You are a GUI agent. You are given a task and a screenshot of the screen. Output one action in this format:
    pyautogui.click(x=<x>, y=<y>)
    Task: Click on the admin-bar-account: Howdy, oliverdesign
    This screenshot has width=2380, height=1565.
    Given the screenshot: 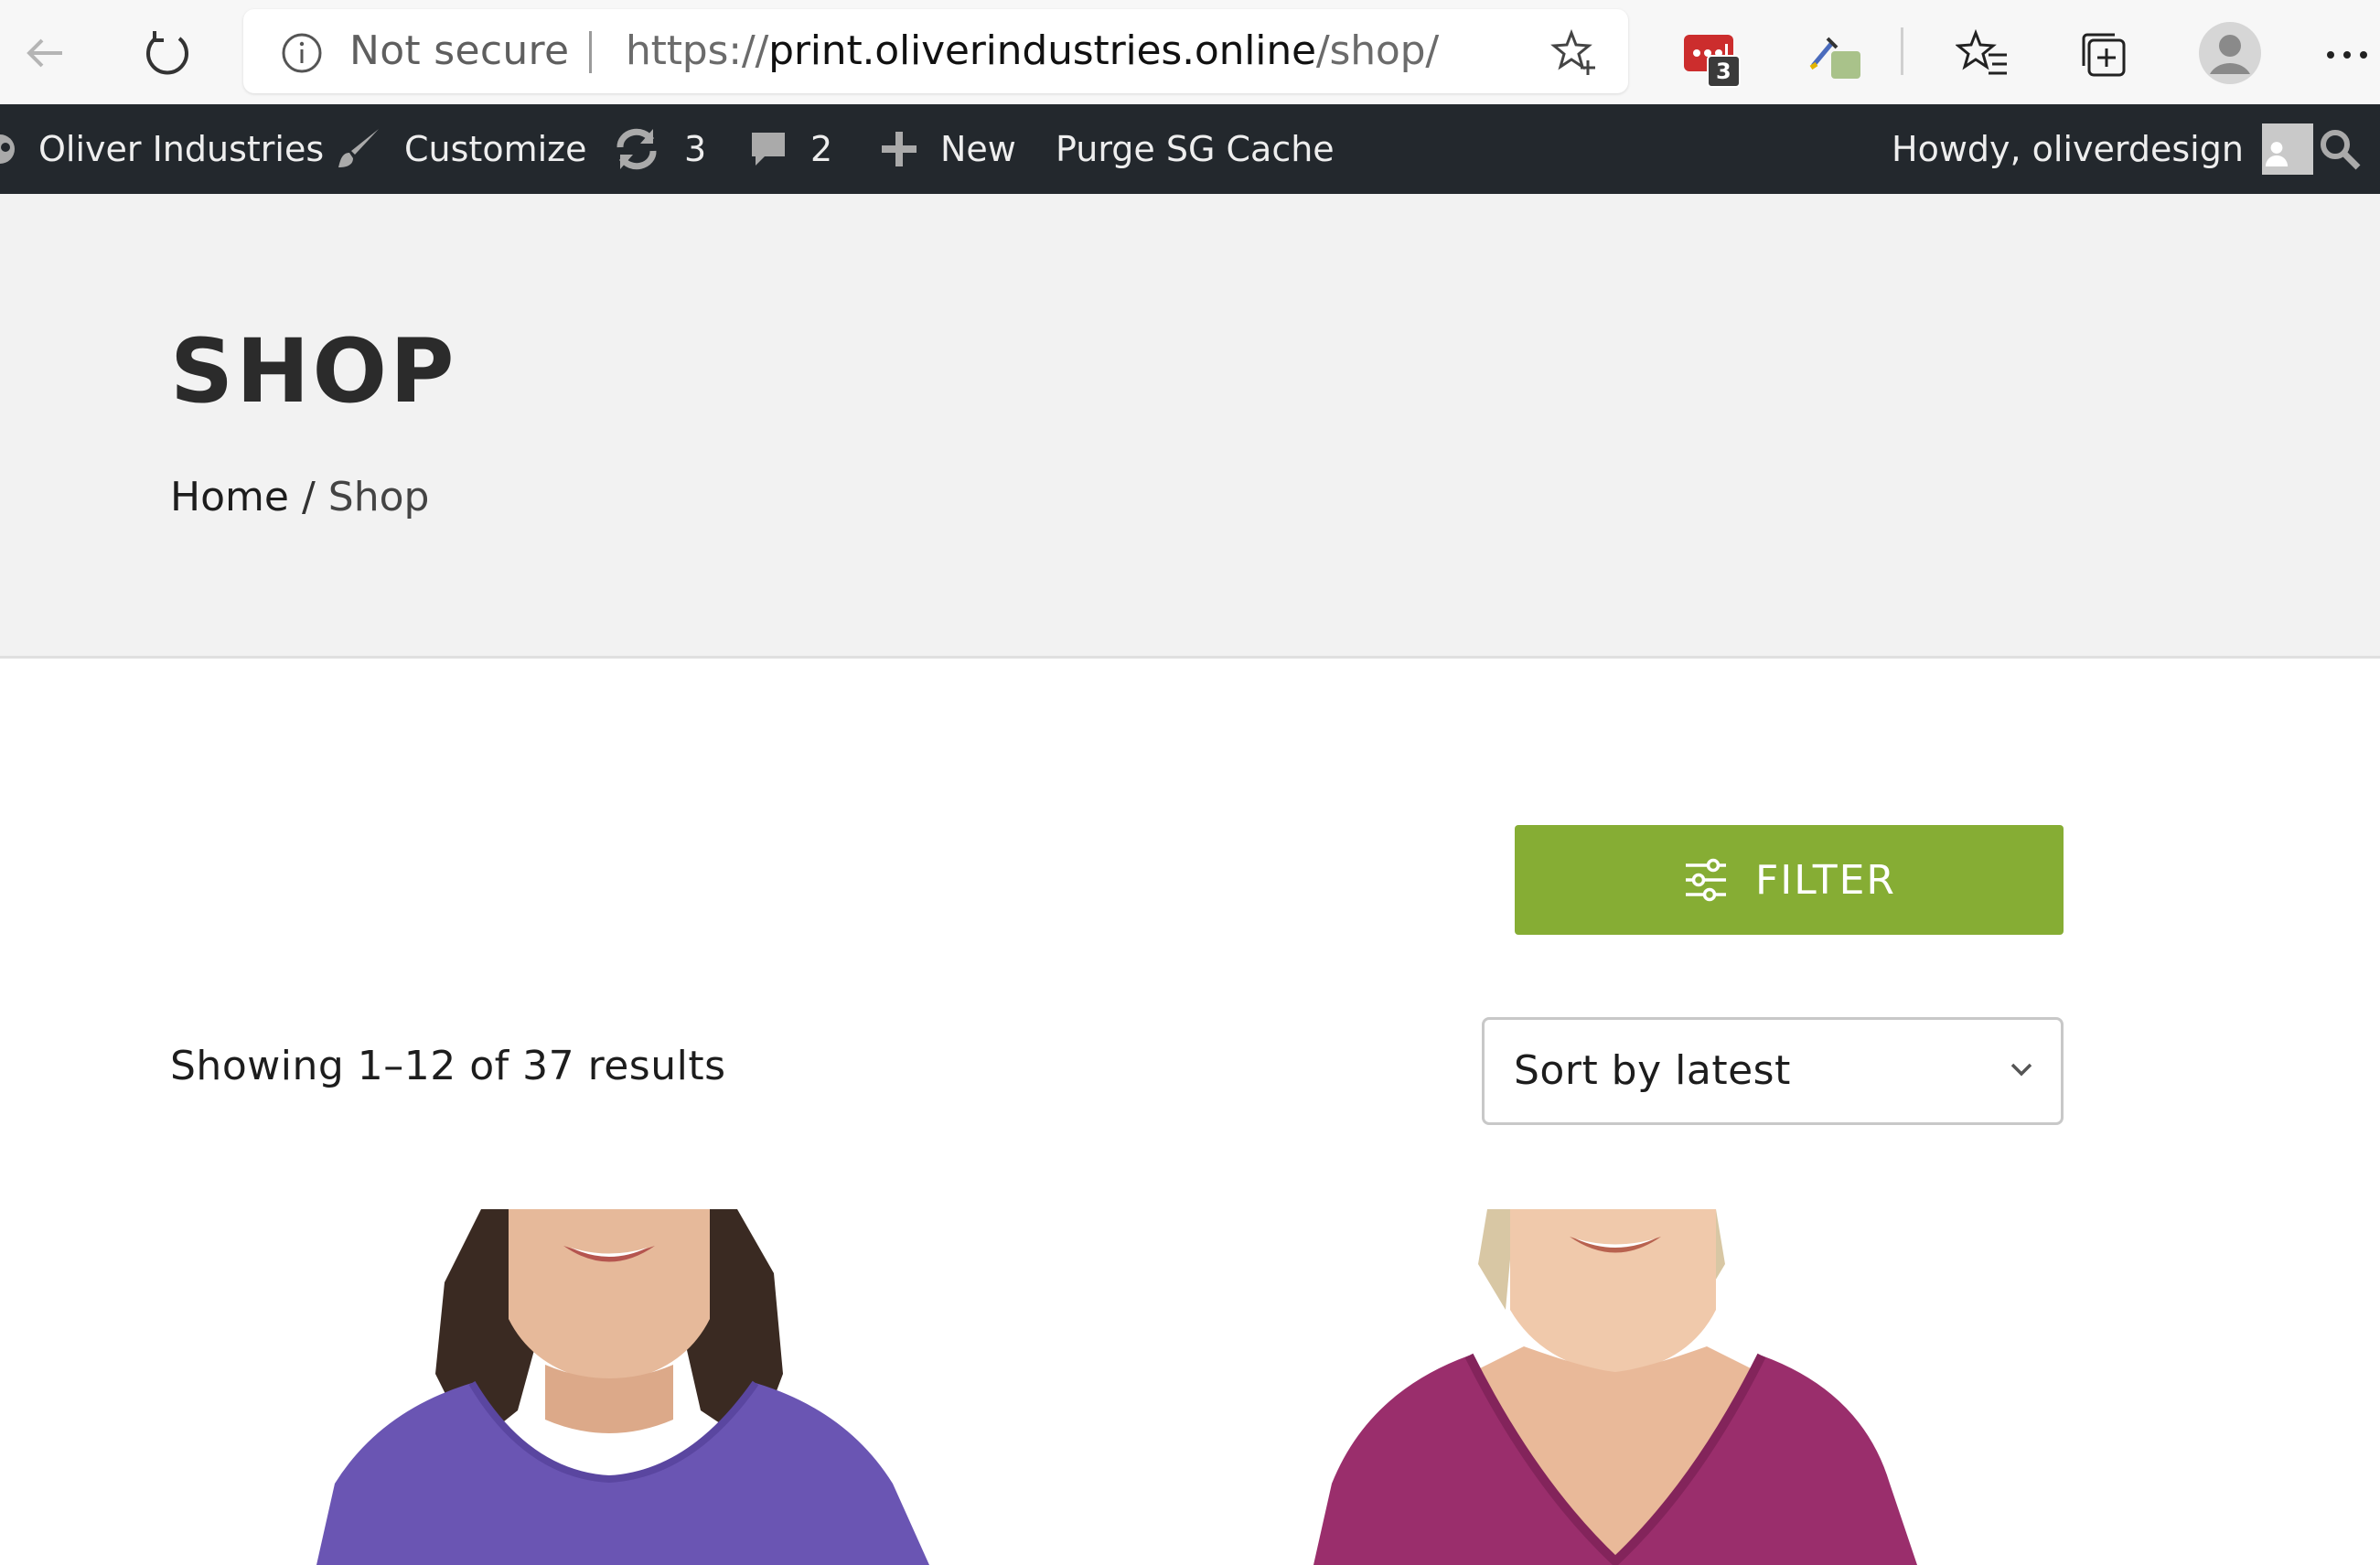 What is the action you would take?
    pyautogui.click(x=2102, y=149)
    